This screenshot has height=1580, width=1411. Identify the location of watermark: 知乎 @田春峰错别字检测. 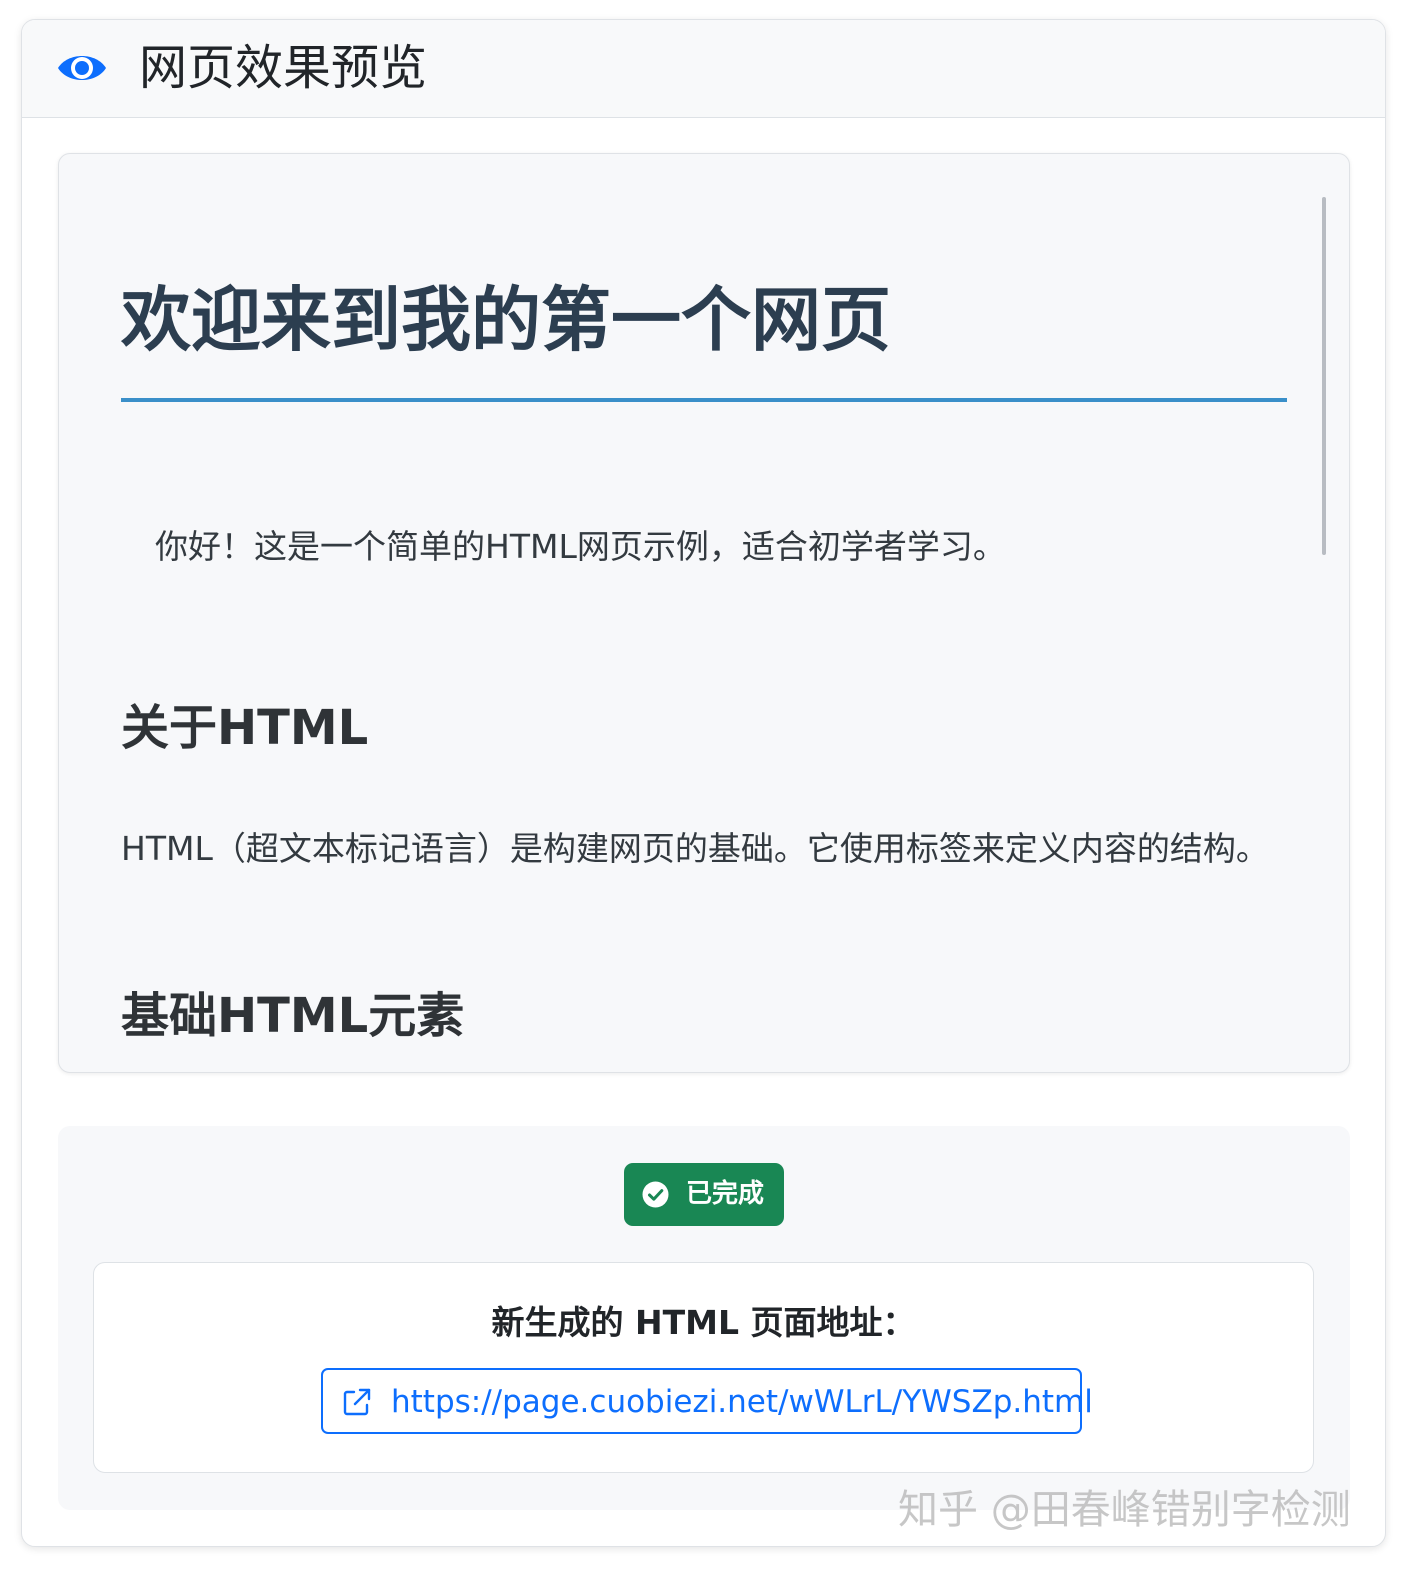
(1124, 1510).